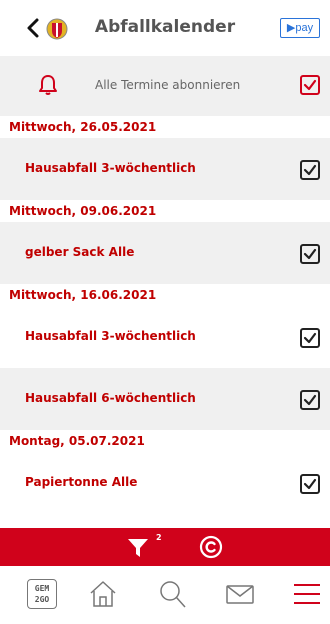 The height and width of the screenshot is (624, 330). What do you see at coordinates (165, 441) in the screenshot?
I see `date-header: Montag, 05.07.2021` at bounding box center [165, 441].